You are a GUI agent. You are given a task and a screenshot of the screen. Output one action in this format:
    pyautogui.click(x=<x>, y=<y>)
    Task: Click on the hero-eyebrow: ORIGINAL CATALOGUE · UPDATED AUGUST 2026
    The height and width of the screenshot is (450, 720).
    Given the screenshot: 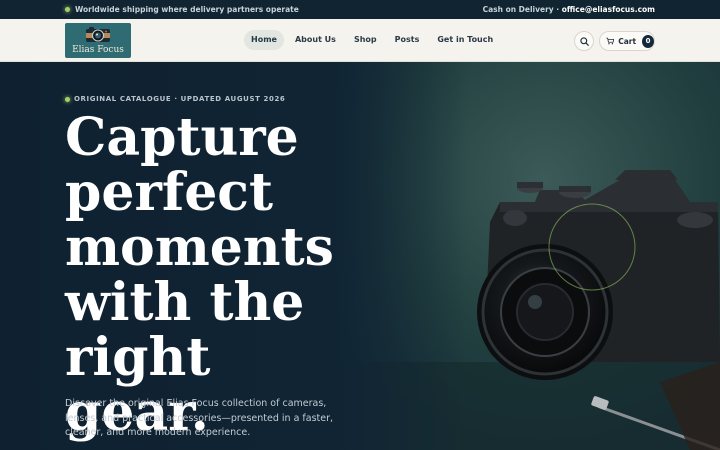 What is the action you would take?
    pyautogui.click(x=175, y=99)
    